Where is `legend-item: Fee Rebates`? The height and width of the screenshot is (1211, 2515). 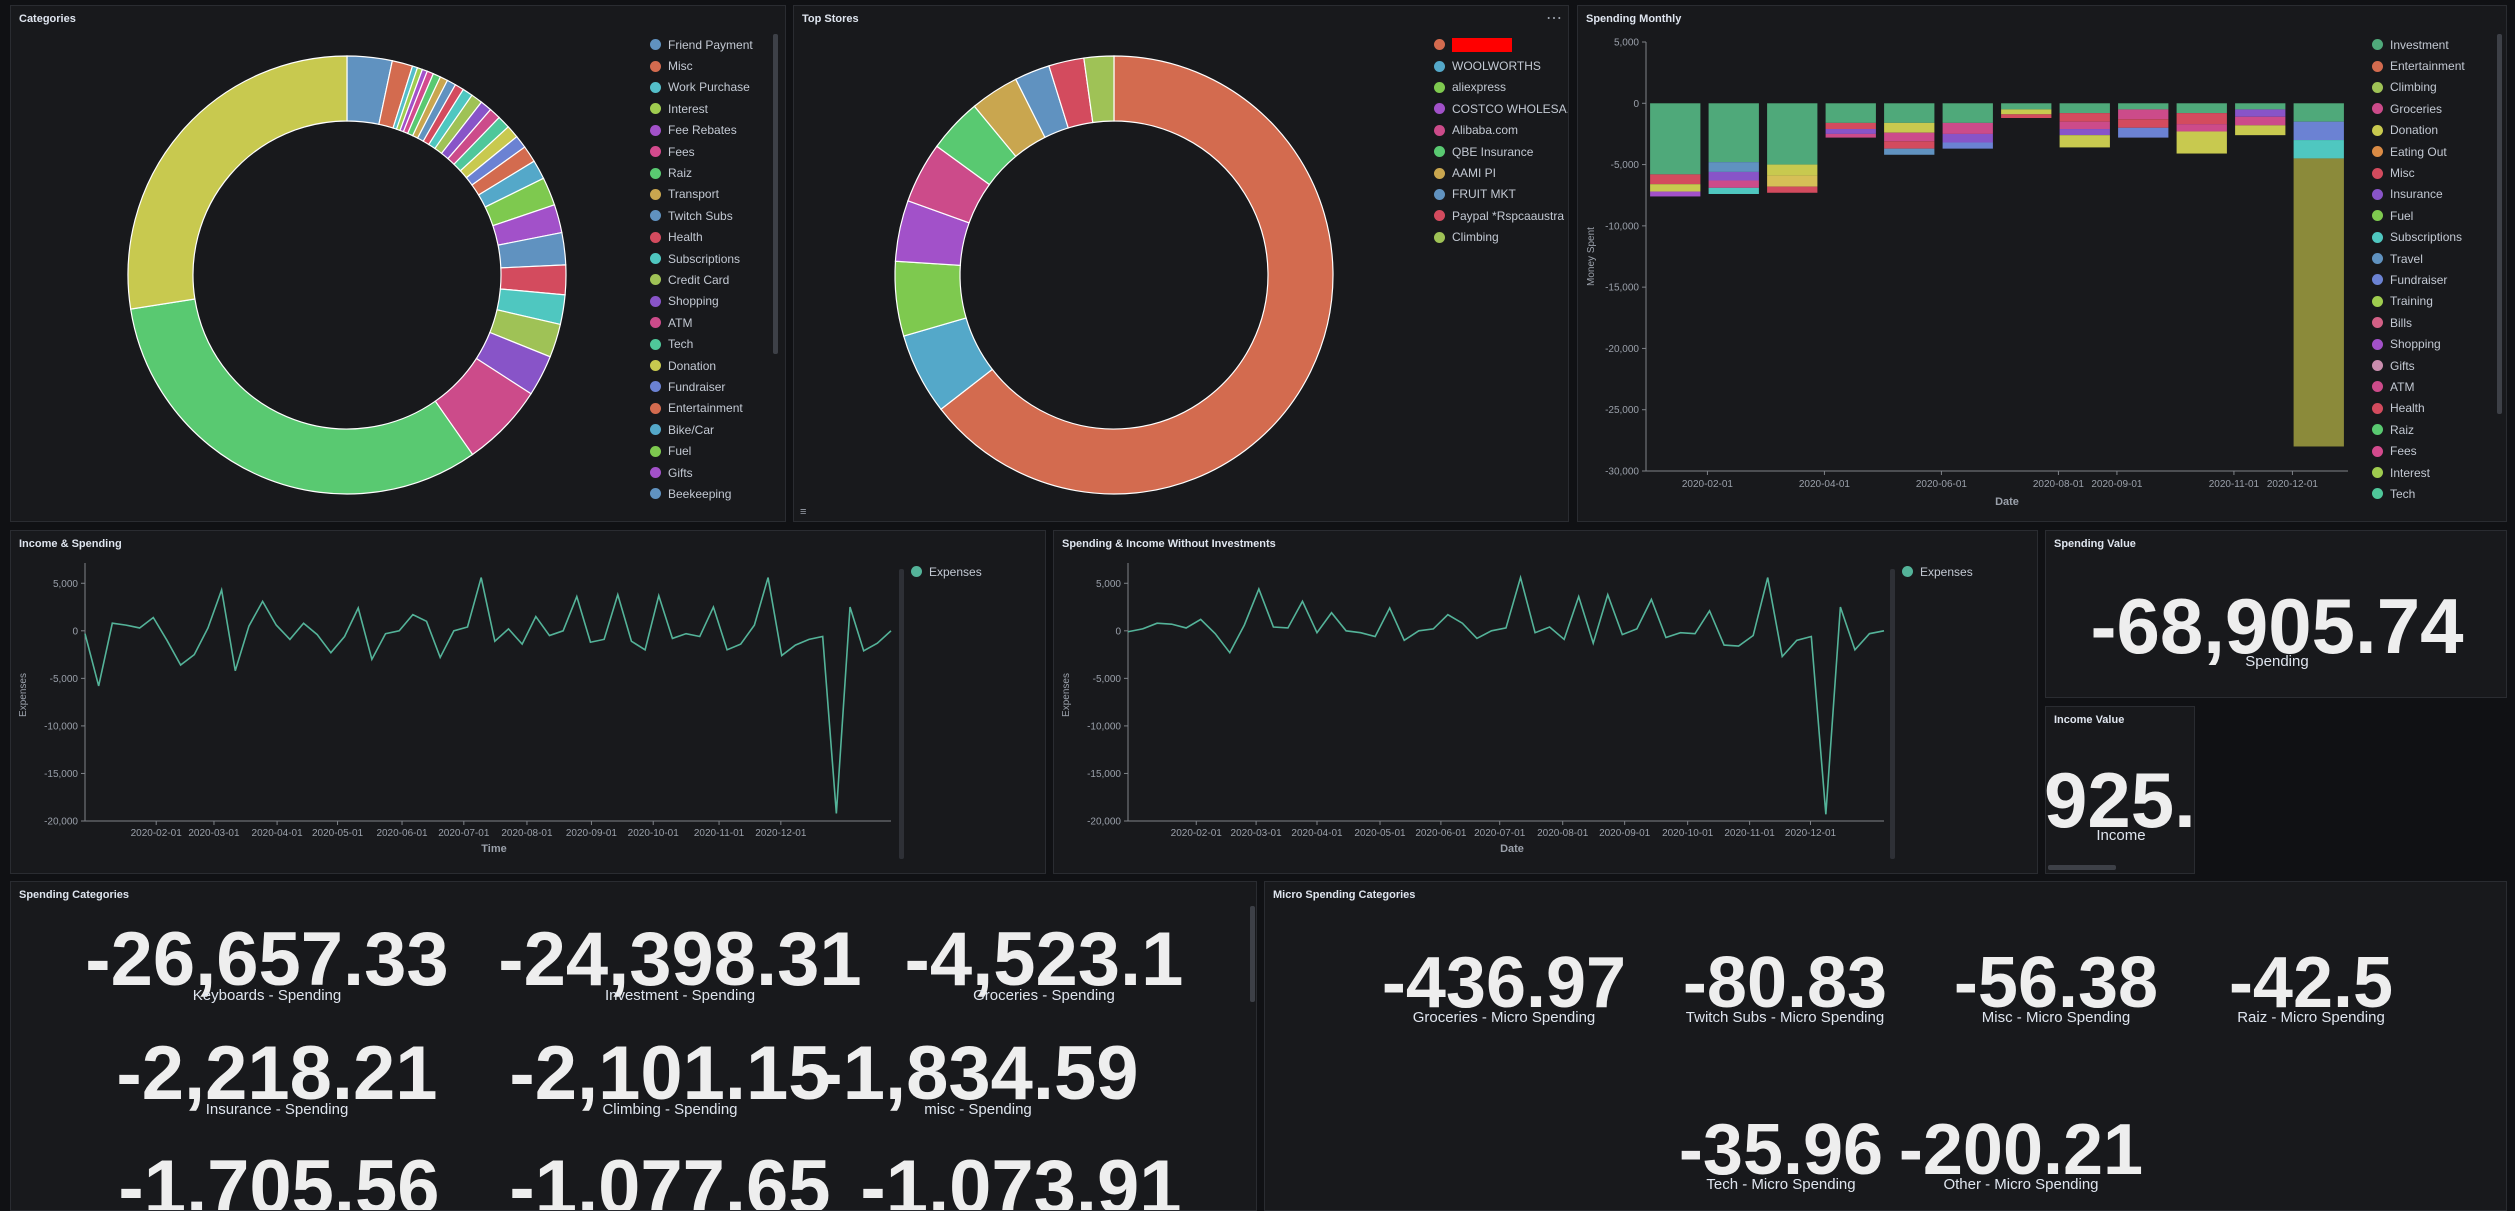 legend-item: Fee Rebates is located at coordinates (701, 130).